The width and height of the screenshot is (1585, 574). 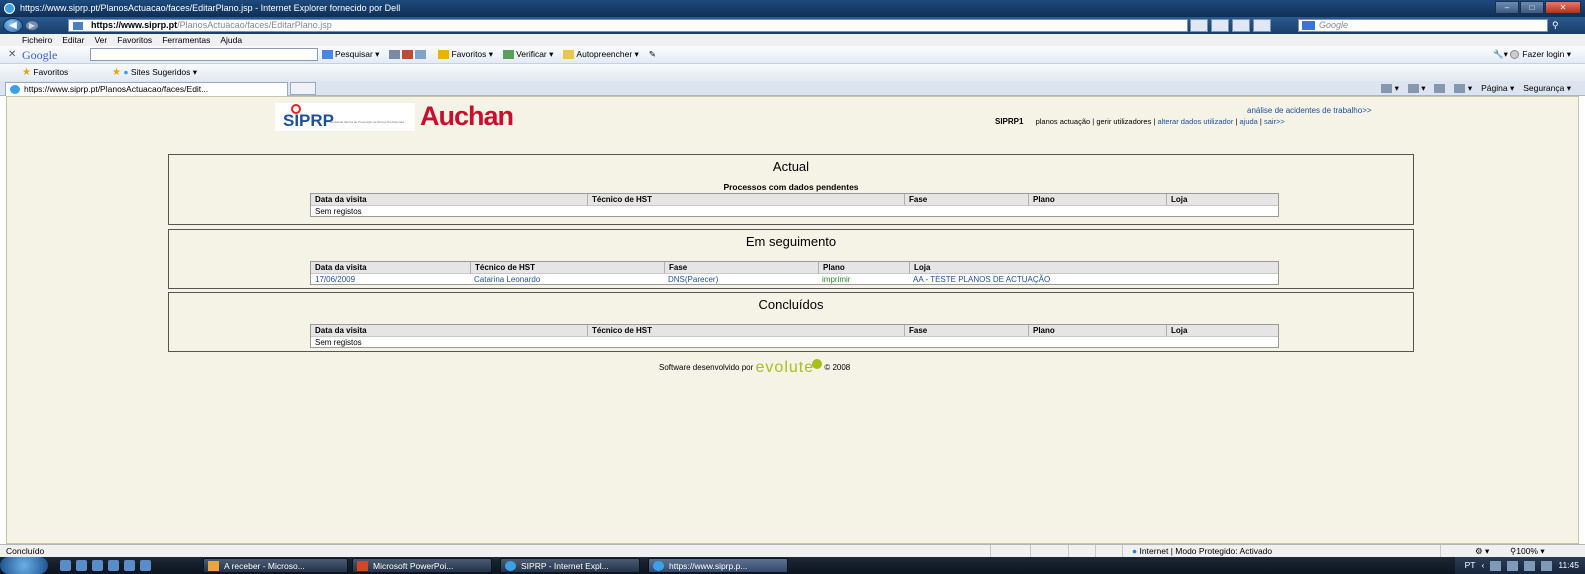 I want to click on security-zone-label: Internet | Modo Protegido: Activado, so click(x=1206, y=551).